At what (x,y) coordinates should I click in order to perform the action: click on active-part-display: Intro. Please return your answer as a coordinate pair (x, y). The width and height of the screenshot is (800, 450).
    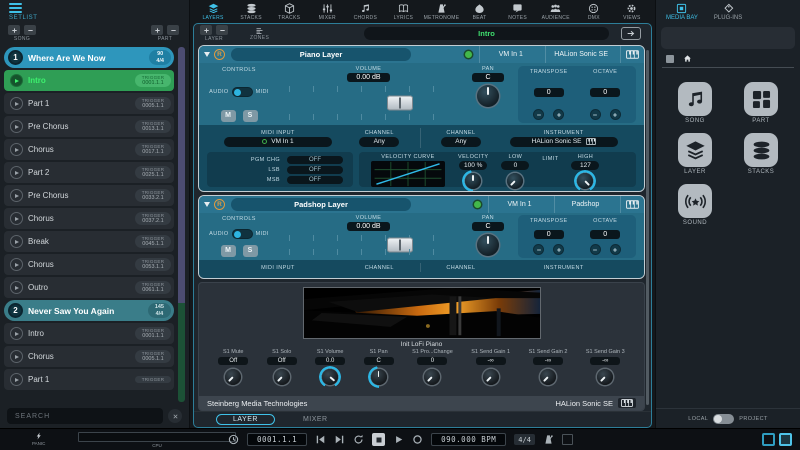
    Looking at the image, I should click on (486, 33).